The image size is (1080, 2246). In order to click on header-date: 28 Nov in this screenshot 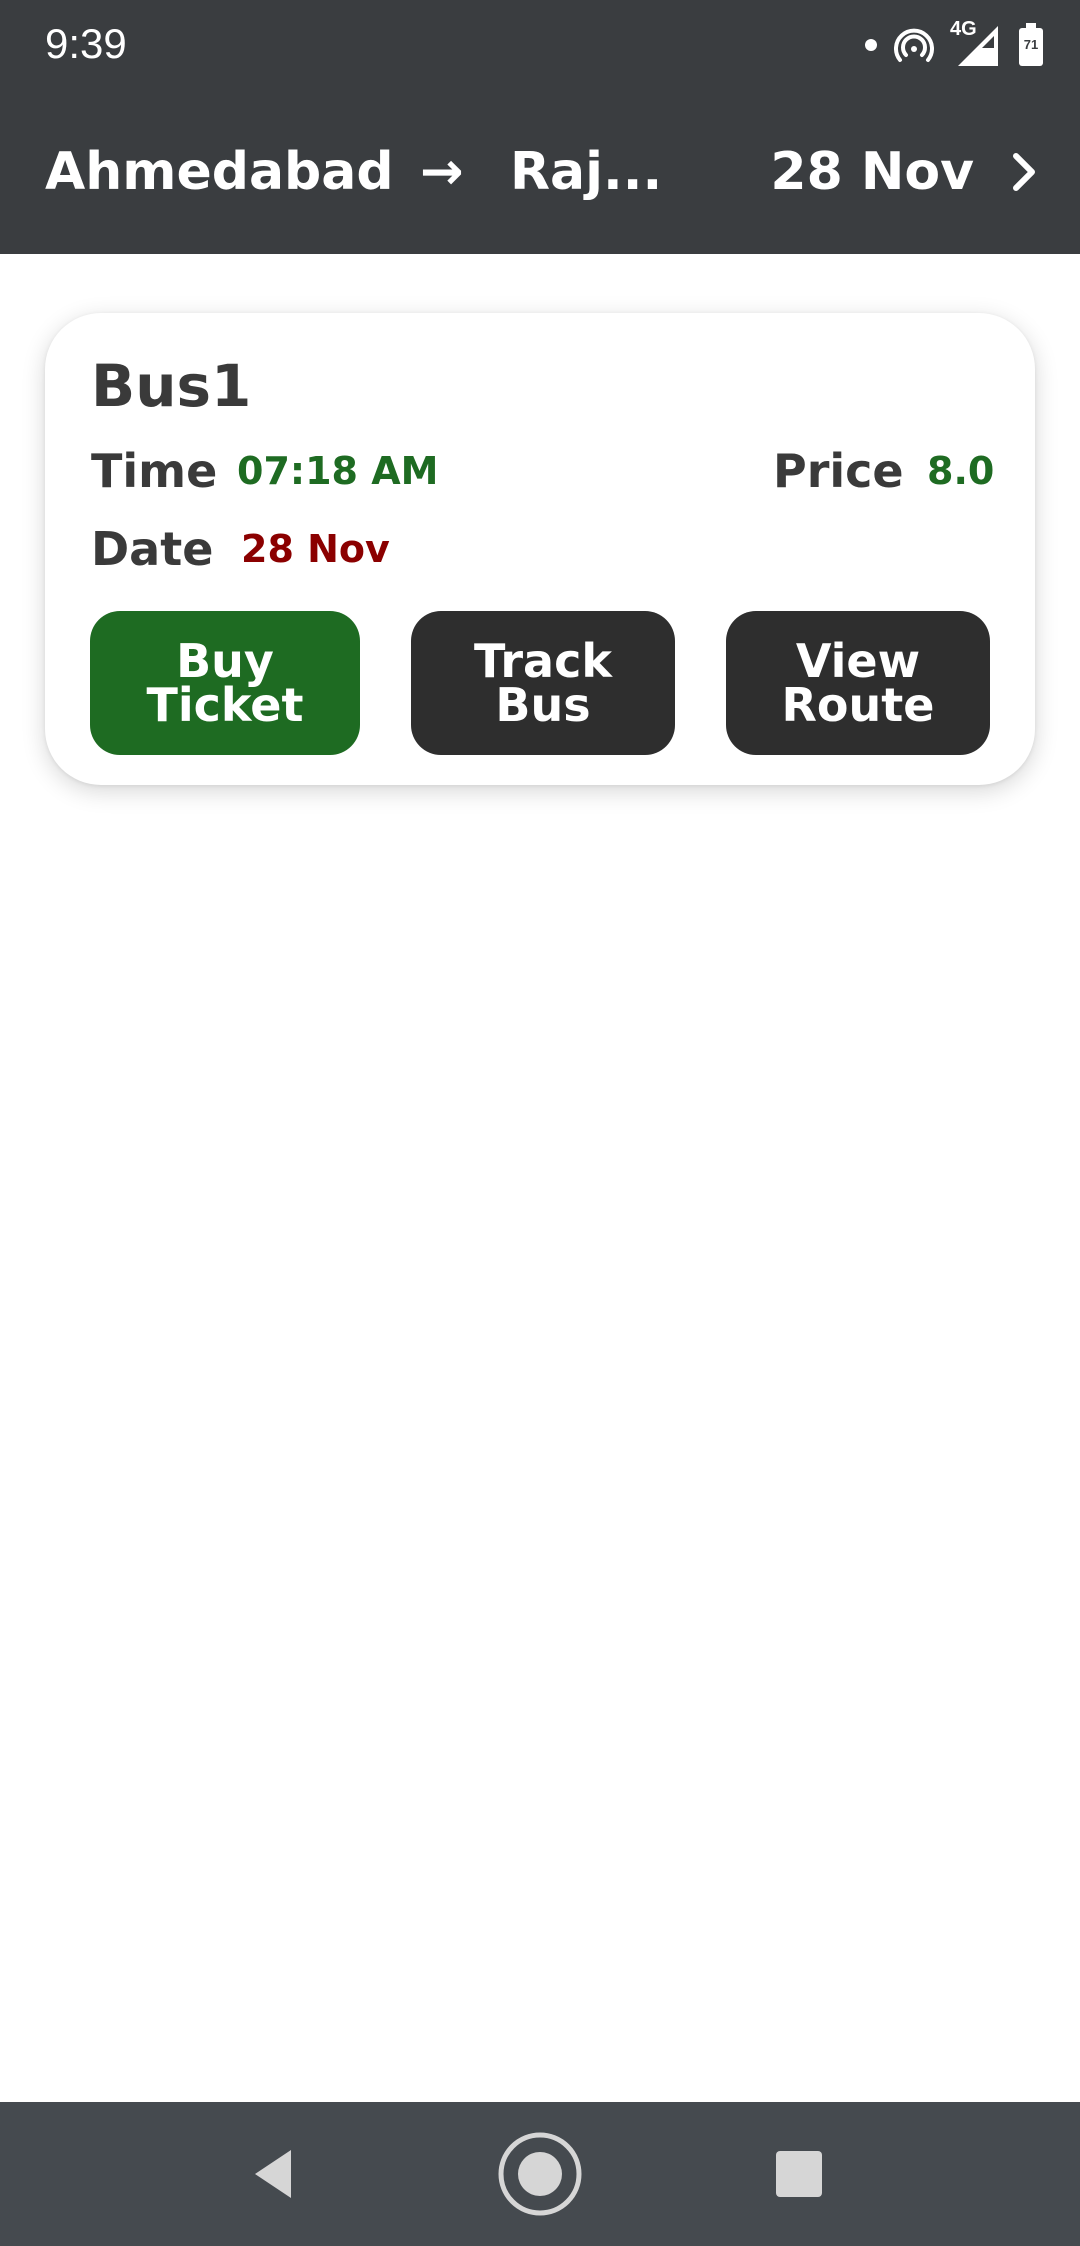, I will do `click(872, 172)`.